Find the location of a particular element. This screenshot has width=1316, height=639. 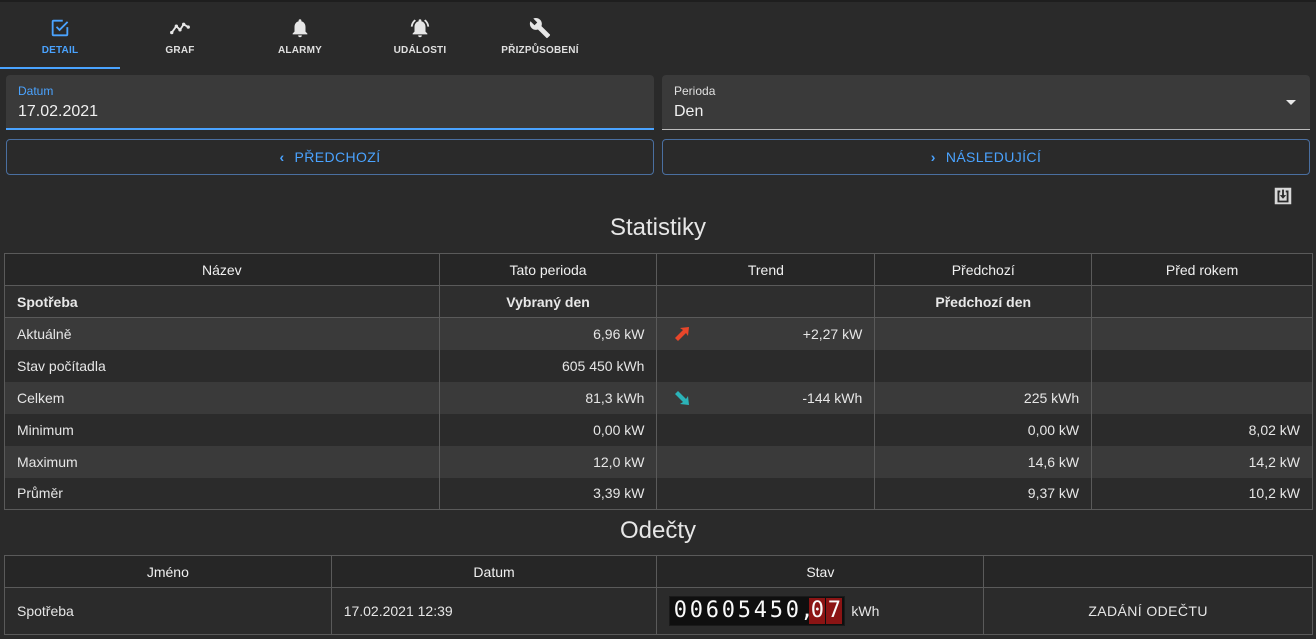

column-header: Datum is located at coordinates (494, 571).